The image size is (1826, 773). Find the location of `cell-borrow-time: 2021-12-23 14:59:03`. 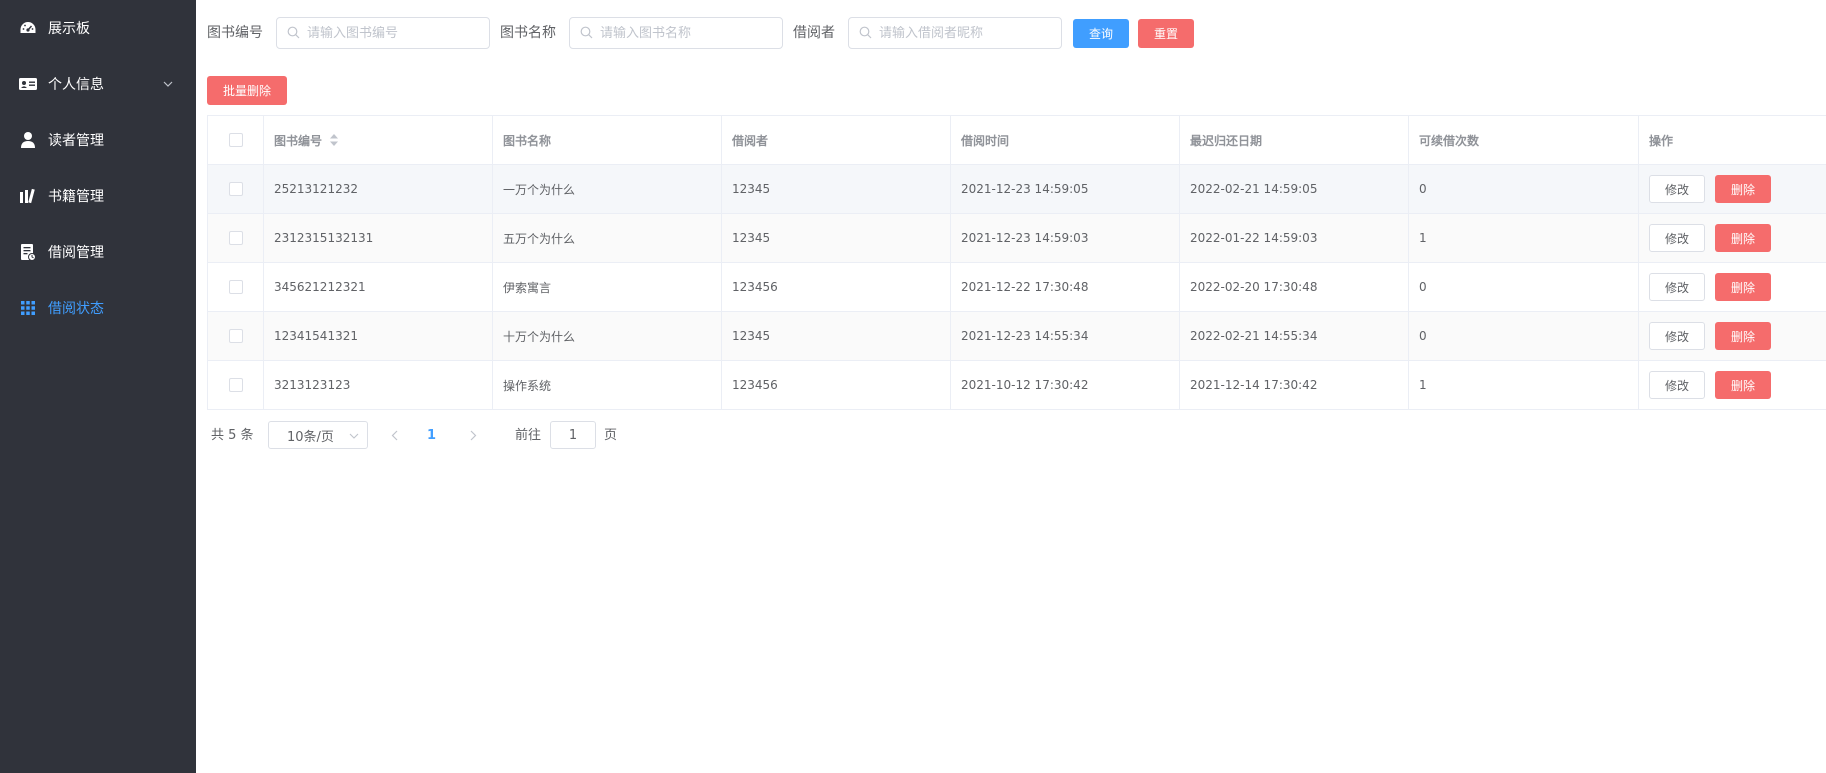

cell-borrow-time: 2021-12-23 14:59:03 is located at coordinates (1065, 238).